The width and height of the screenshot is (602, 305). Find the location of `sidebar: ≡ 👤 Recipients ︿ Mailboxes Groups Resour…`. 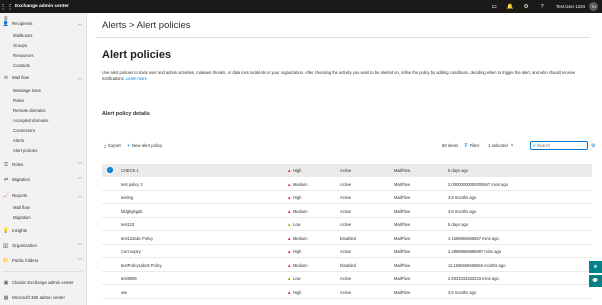

sidebar: ≡ 👤 Recipients ︿ Mailboxes Groups Resour… is located at coordinates (43, 159).